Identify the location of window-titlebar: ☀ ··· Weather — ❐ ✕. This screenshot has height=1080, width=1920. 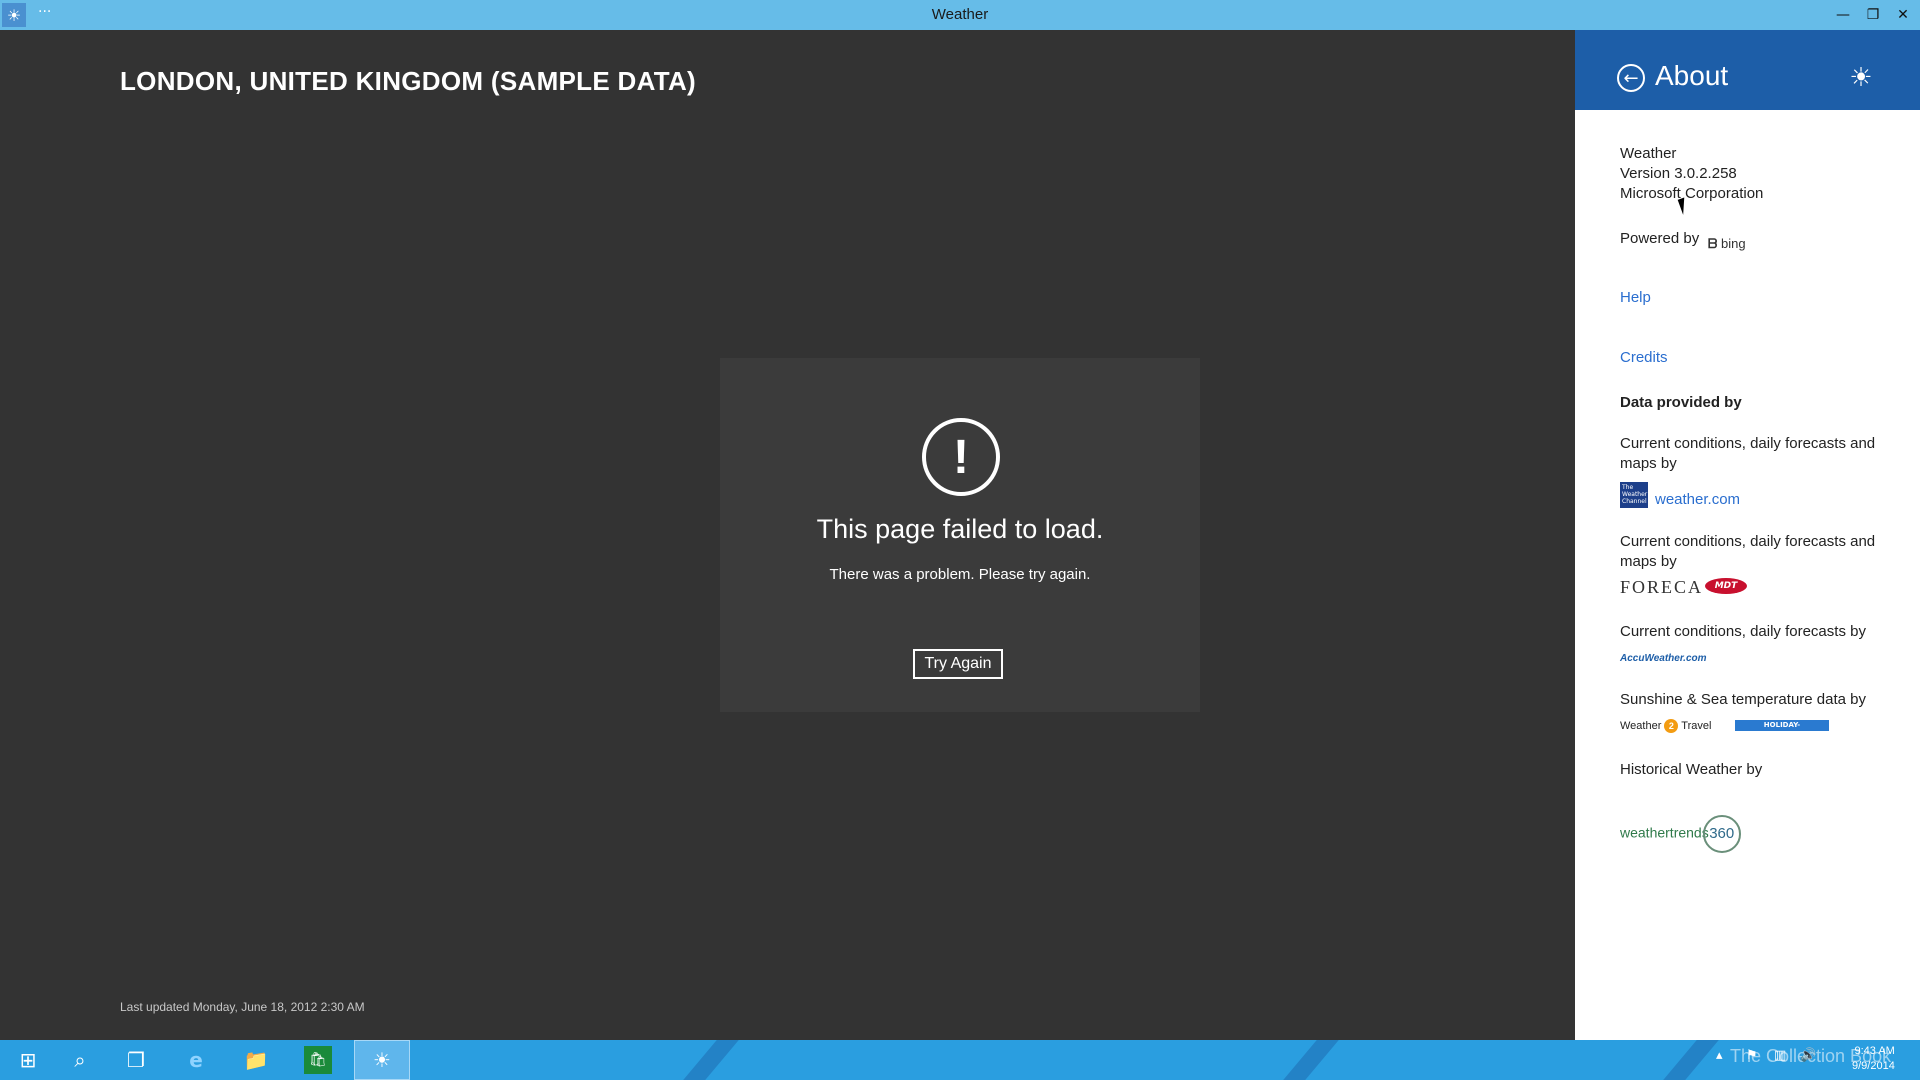
(960, 15).